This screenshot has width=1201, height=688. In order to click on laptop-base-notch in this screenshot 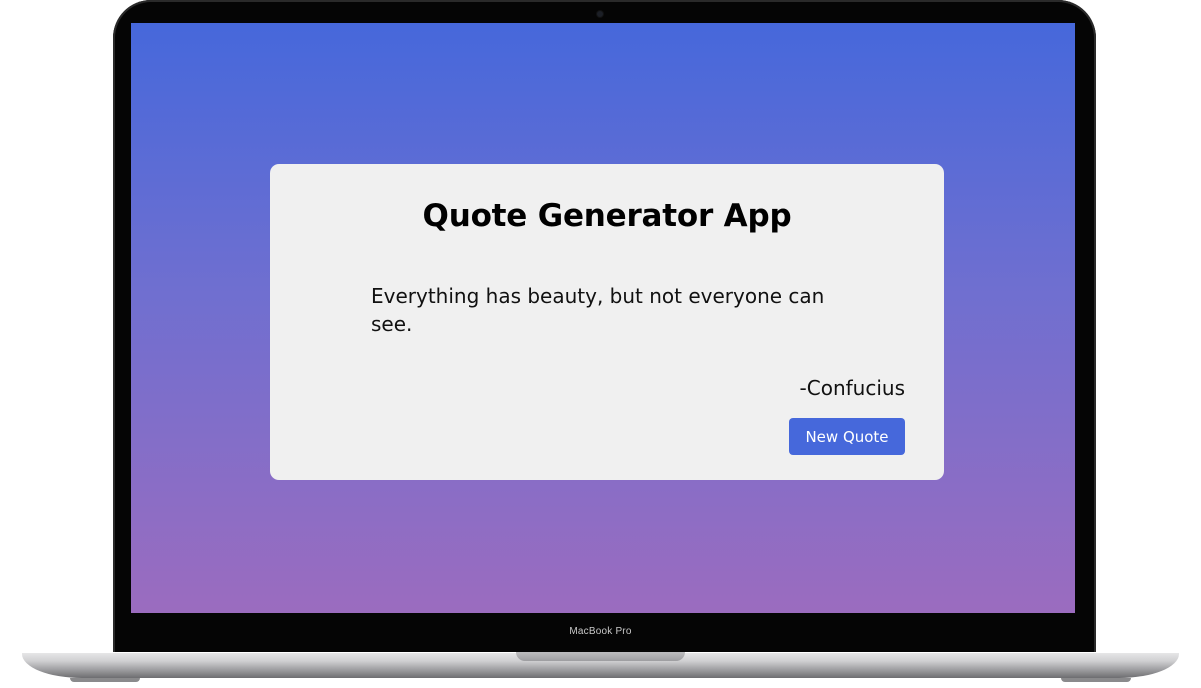, I will do `click(600, 656)`.